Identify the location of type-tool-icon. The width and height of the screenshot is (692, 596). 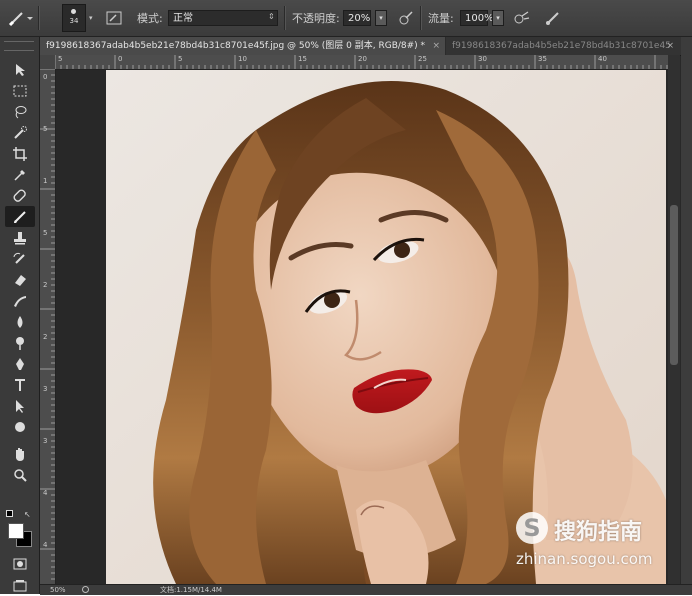
(20, 384).